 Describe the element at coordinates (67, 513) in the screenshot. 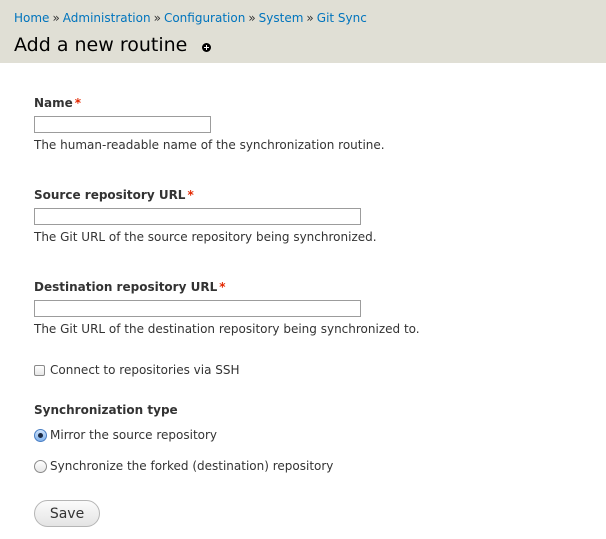

I see `save-button: Save` at that location.